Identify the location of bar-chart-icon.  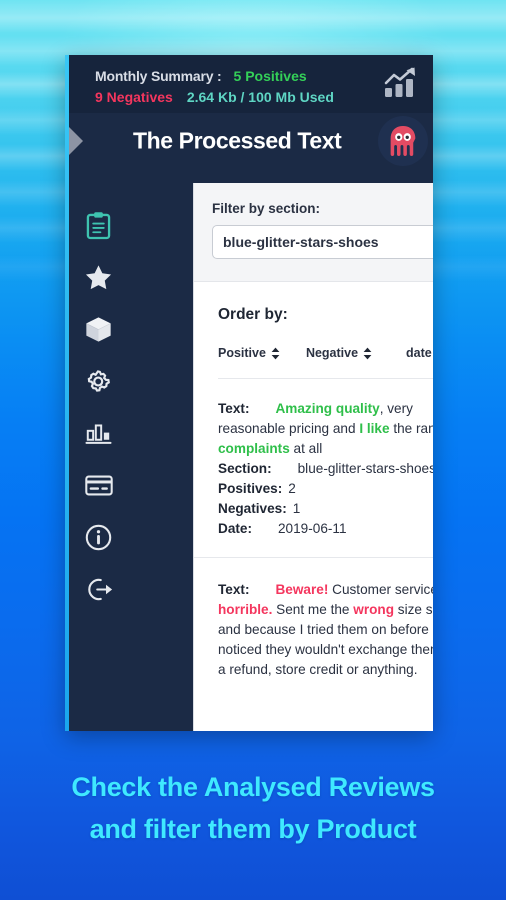
(98, 433).